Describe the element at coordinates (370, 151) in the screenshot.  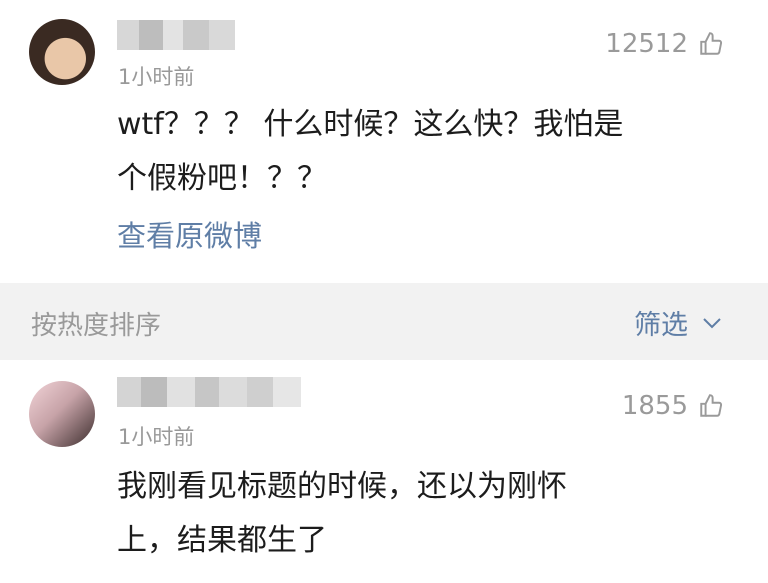
I see `comment-text: wtf？？？ 什么时候？这么快？我怕是 个假粉吧！？？` at that location.